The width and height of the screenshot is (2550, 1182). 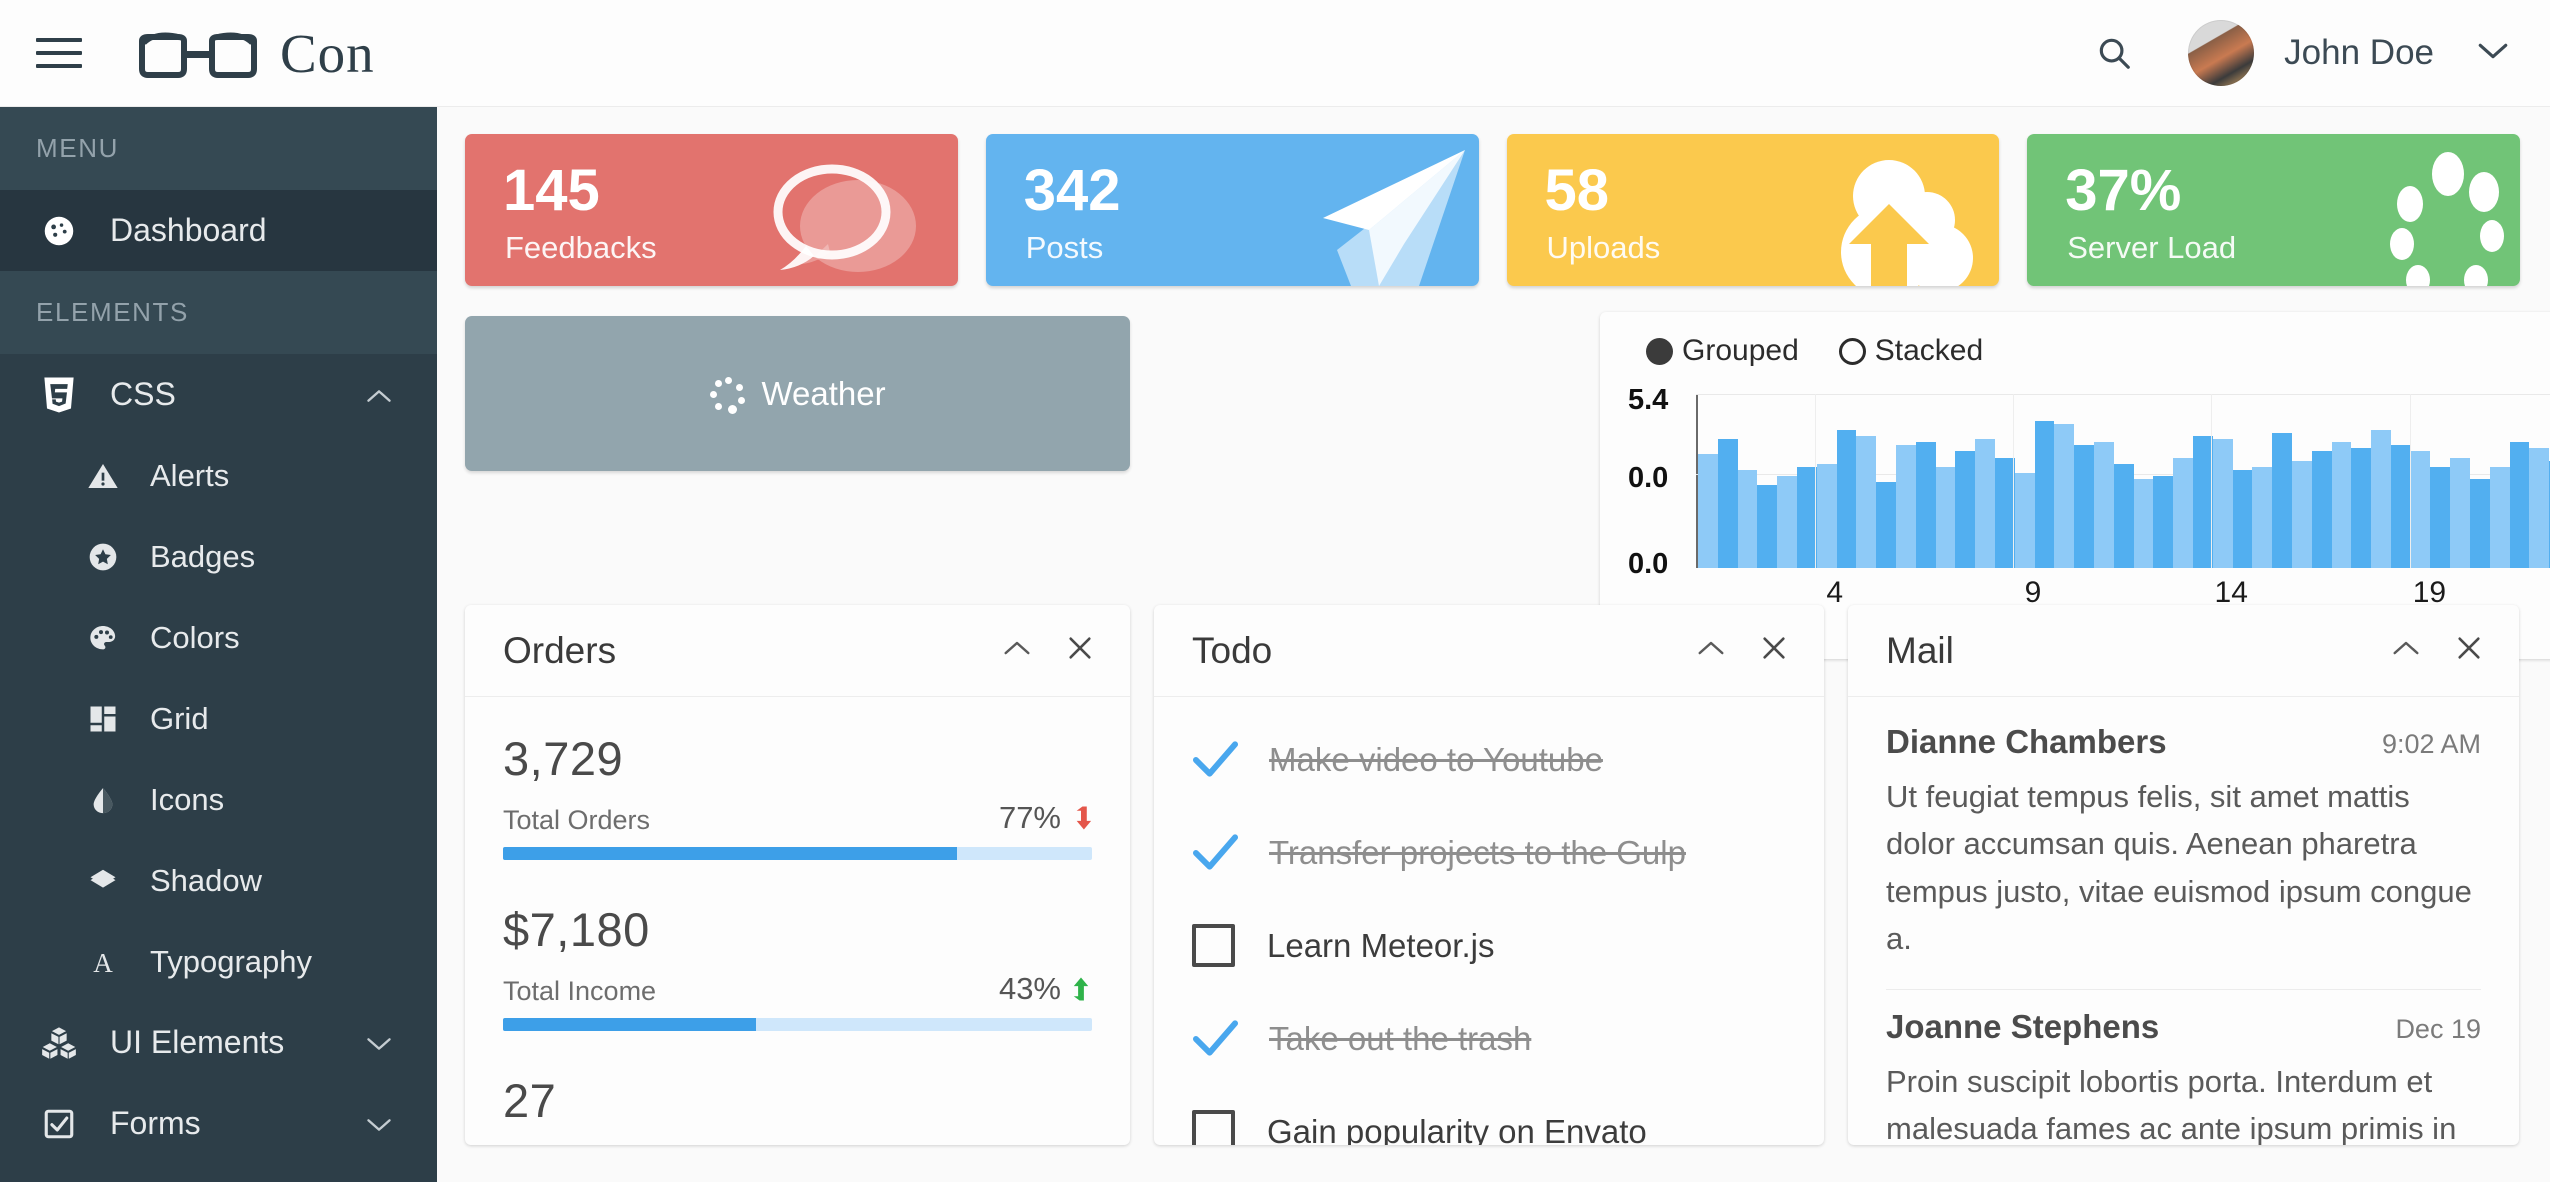 I want to click on todo-item-label: Take out the trash, so click(x=1400, y=1038).